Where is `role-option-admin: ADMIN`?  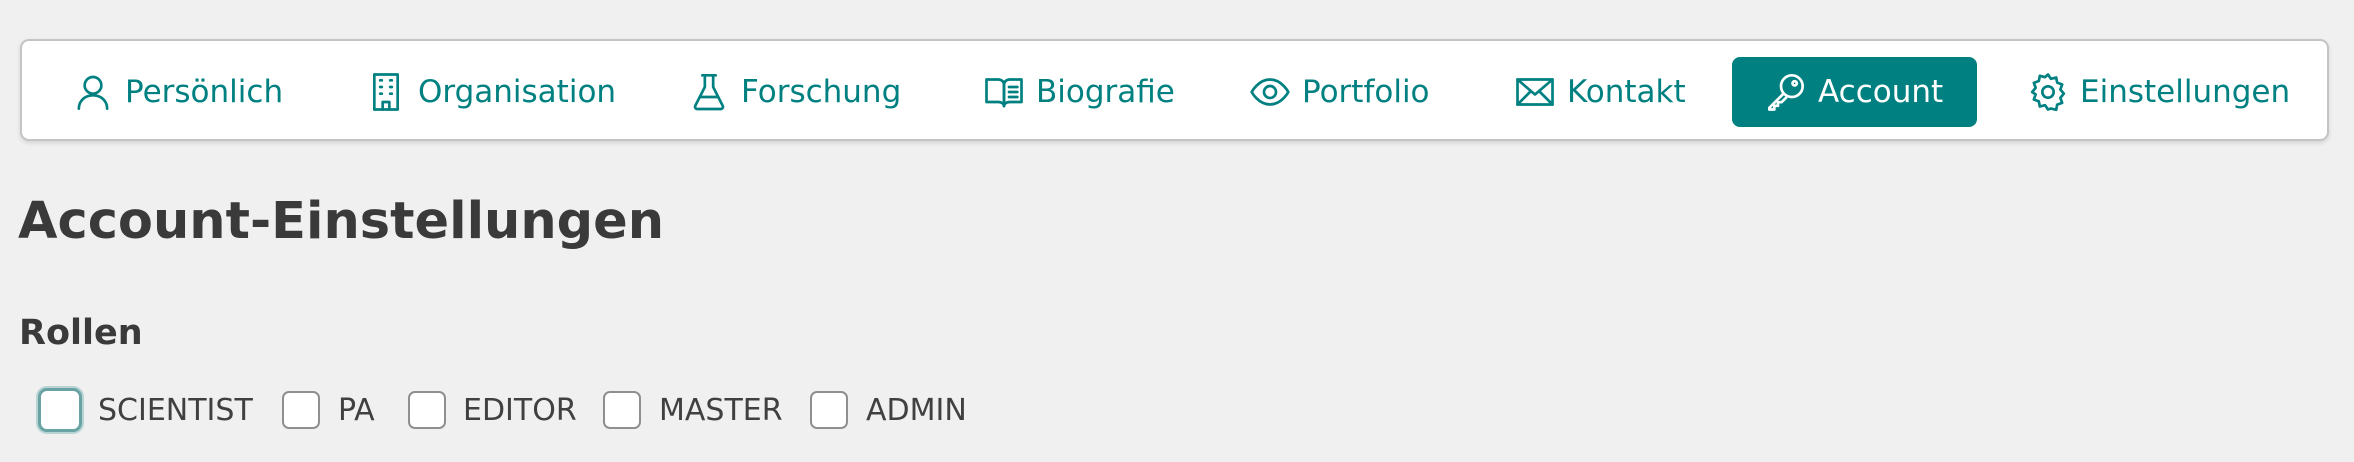
role-option-admin: ADMIN is located at coordinates (888, 410).